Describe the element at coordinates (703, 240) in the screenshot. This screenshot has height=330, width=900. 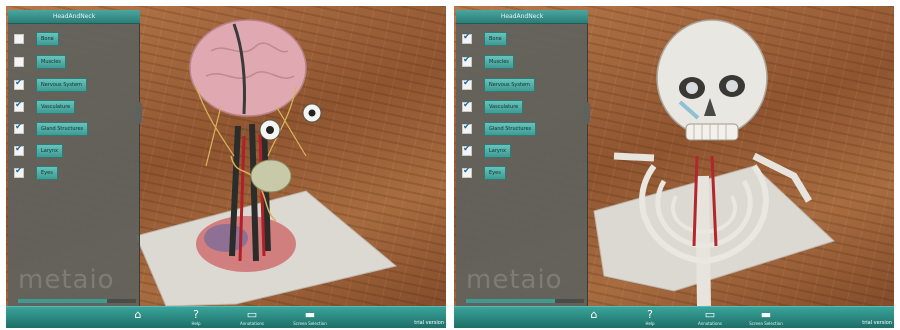
I see `spine-model` at that location.